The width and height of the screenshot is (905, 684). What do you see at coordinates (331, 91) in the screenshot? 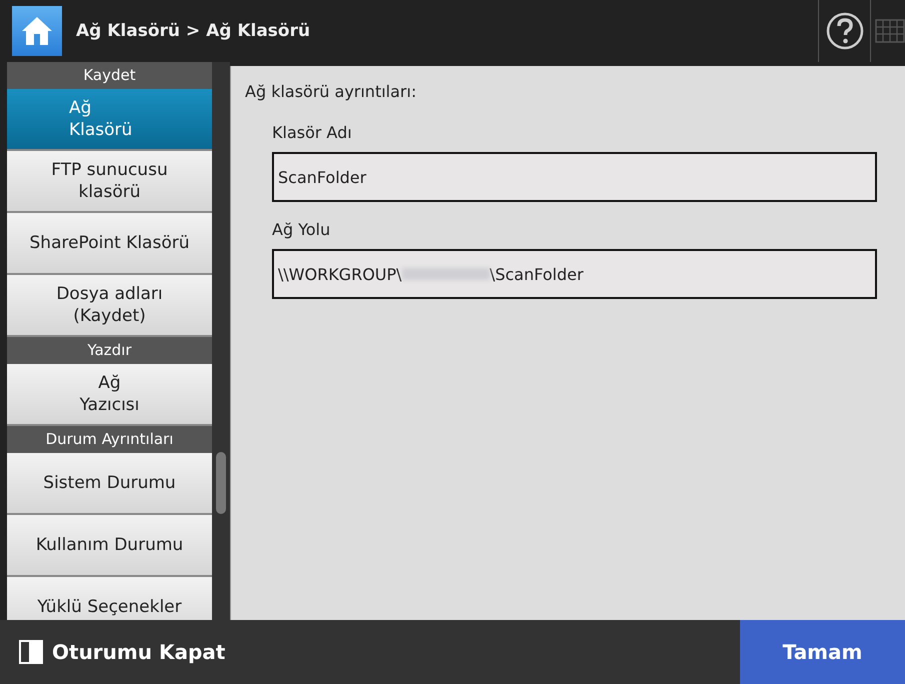
I see `section-heading: Ağ klasörü ayrıntıları:` at bounding box center [331, 91].